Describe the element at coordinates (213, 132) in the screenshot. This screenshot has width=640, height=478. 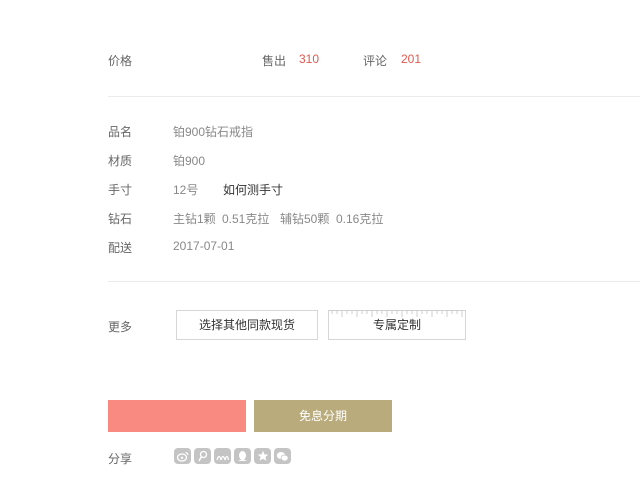
I see `name-value: 铂900钻石戒指` at that location.